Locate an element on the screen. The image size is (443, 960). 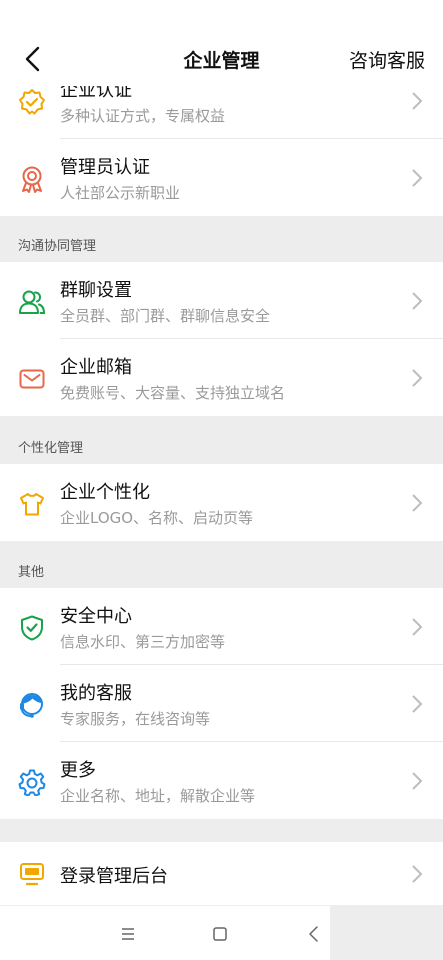
mail-icon is located at coordinates (32, 379).